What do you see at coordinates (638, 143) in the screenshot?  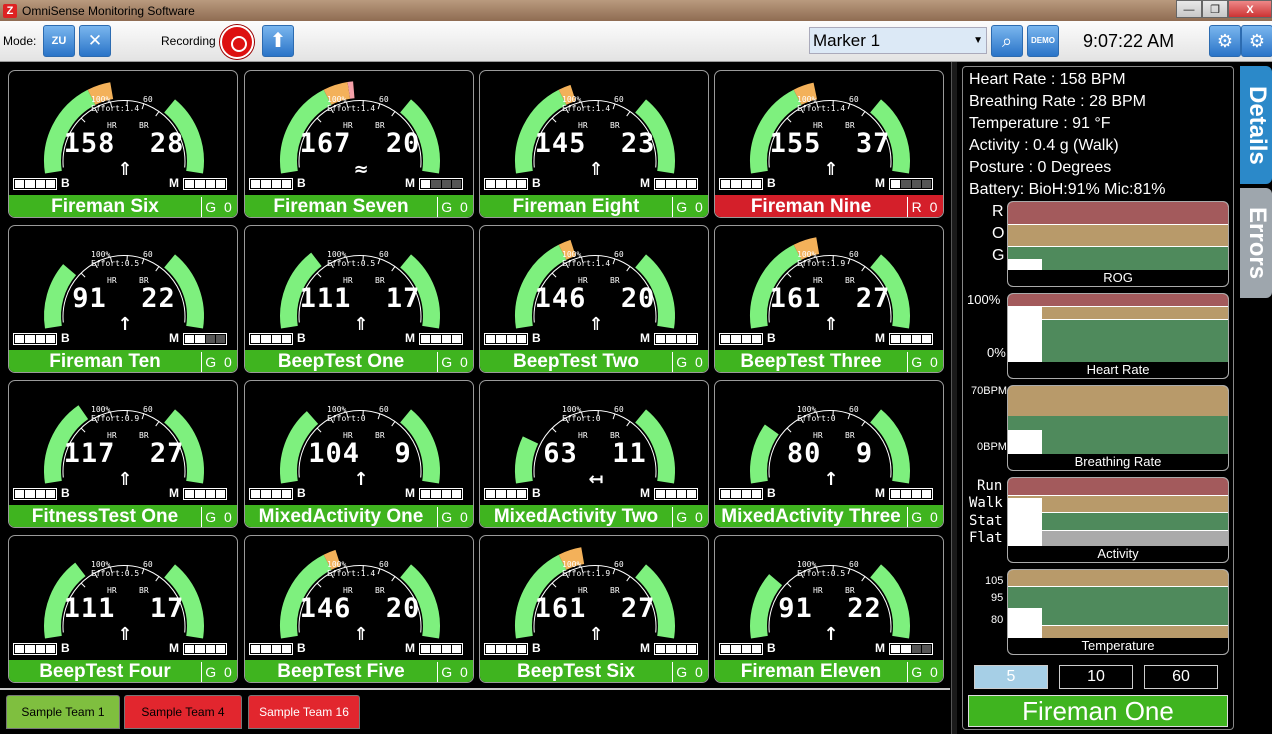 I see `br-value: 23` at bounding box center [638, 143].